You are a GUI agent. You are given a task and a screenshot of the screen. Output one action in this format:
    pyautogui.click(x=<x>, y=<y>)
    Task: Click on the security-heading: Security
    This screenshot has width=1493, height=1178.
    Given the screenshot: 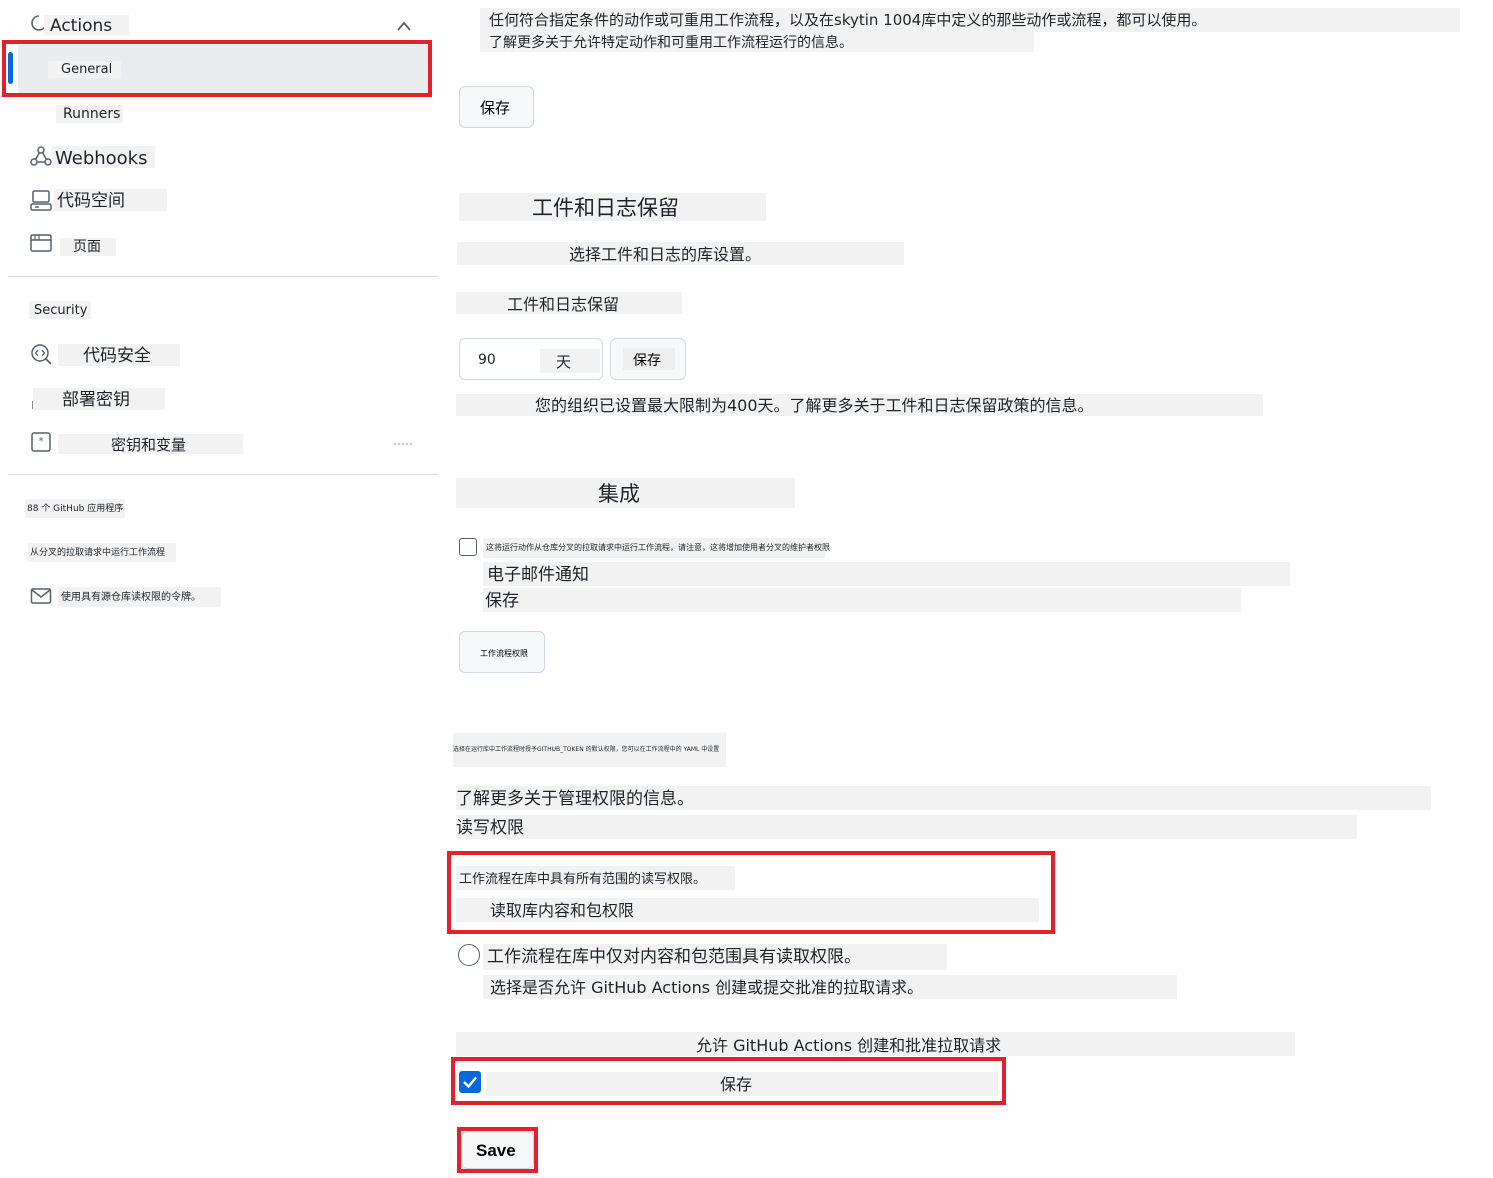 What is the action you would take?
    pyautogui.click(x=61, y=310)
    